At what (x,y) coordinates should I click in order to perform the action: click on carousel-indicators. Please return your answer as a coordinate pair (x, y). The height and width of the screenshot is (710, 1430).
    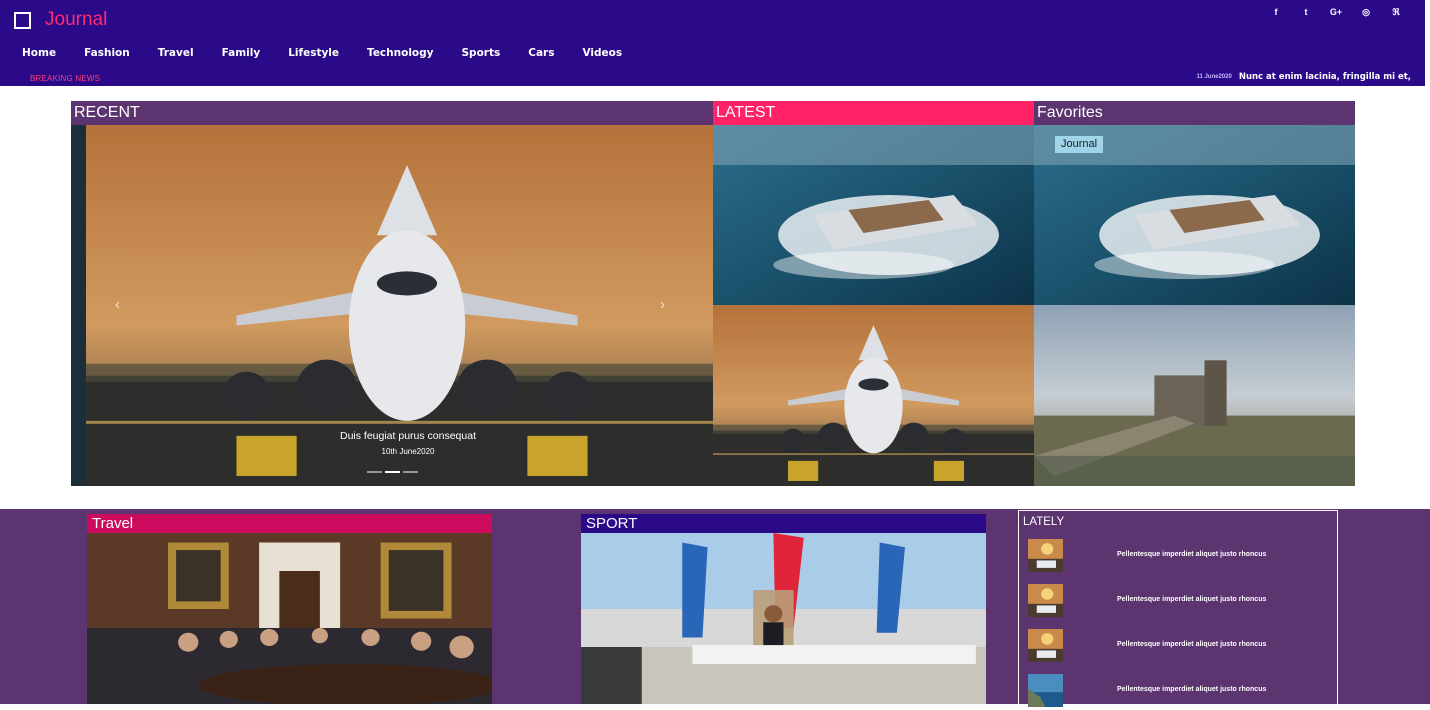
    Looking at the image, I should click on (394, 472).